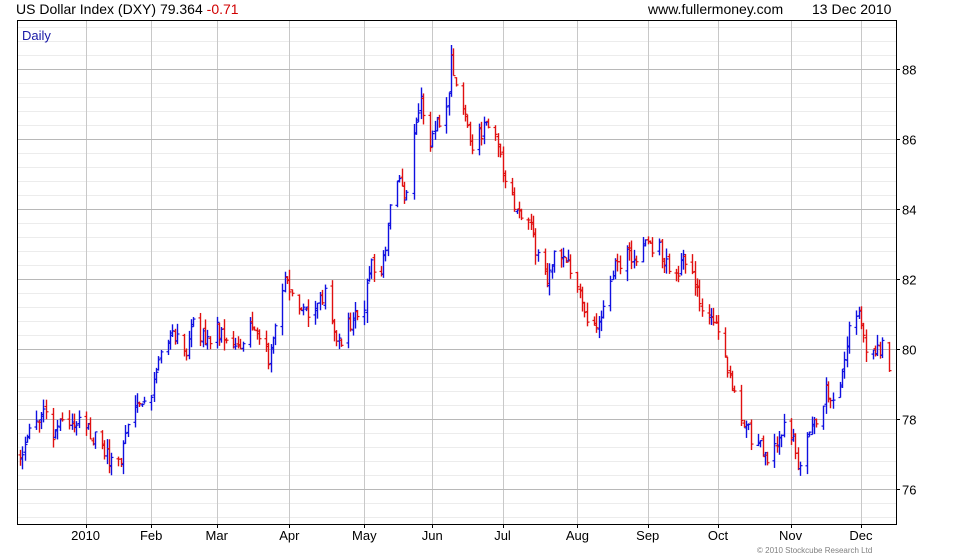 The image size is (980, 560). What do you see at coordinates (909, 490) in the screenshot?
I see `y-tick-label: 76` at bounding box center [909, 490].